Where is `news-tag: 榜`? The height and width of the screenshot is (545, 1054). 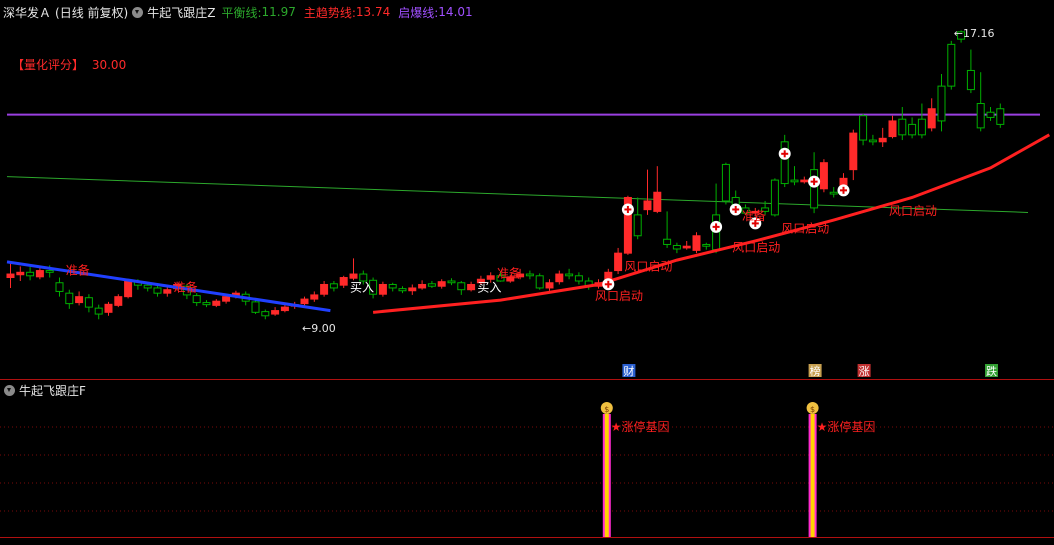
news-tag: 榜 is located at coordinates (815, 371).